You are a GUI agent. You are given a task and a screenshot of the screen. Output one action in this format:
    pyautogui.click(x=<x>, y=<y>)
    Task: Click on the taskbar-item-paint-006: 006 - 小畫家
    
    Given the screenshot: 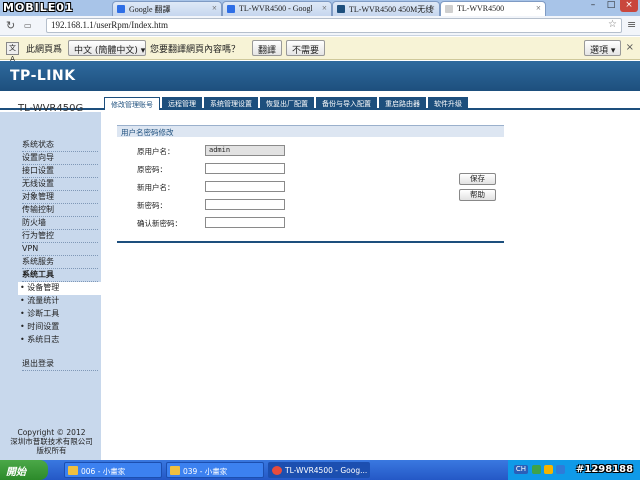 What is the action you would take?
    pyautogui.click(x=113, y=470)
    